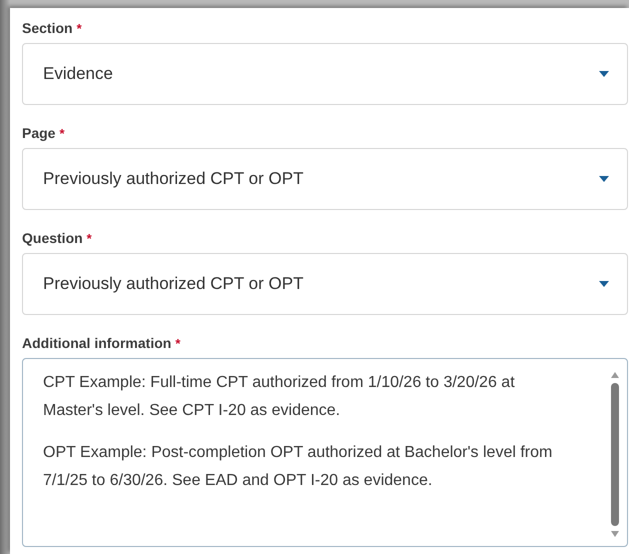 The image size is (629, 554). I want to click on field-label: Section, so click(47, 28).